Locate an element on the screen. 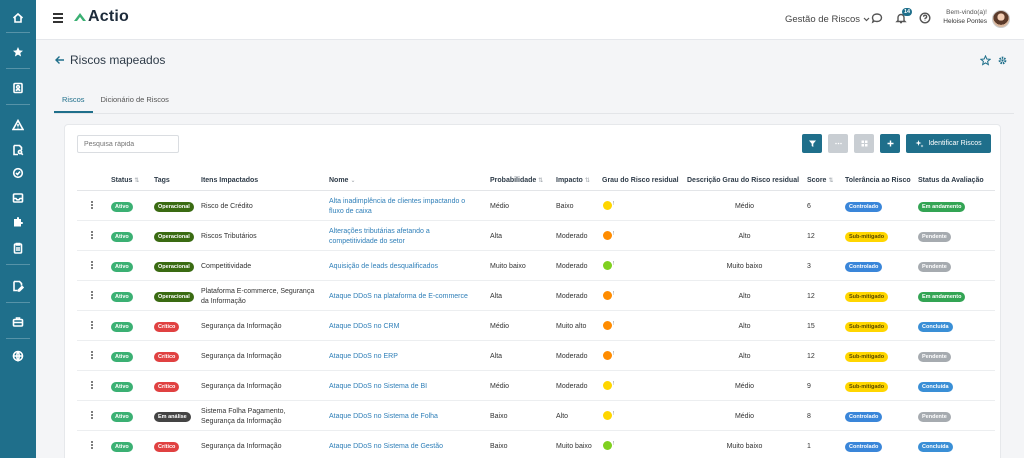 Image resolution: width=1024 pixels, height=458 pixels. edit-document-icon is located at coordinates (18, 286).